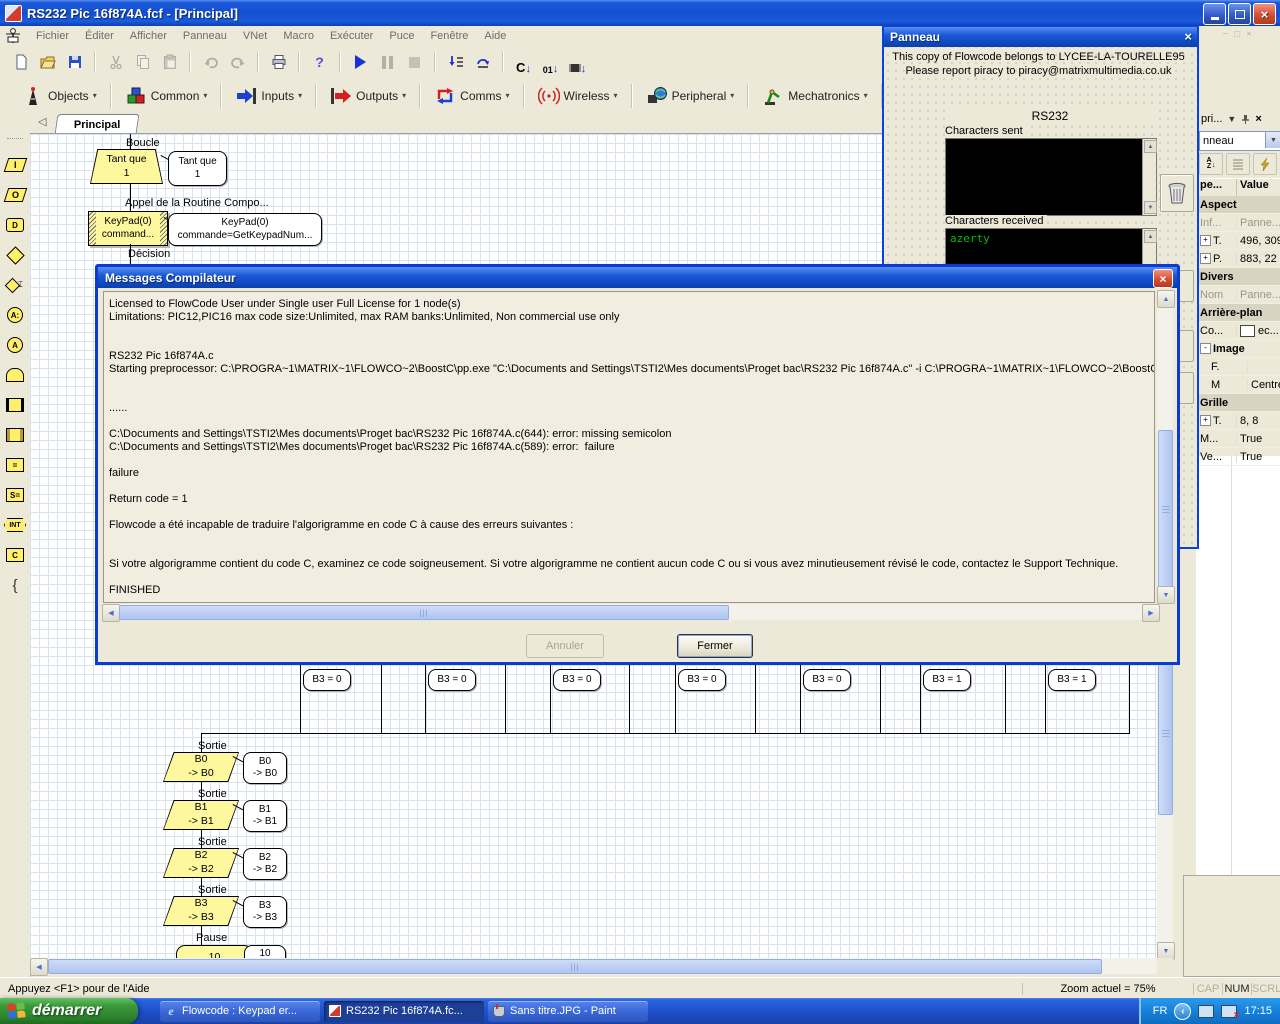  Describe the element at coordinates (1237, 34) in the screenshot. I see `mdi-restore-icon: □` at that location.